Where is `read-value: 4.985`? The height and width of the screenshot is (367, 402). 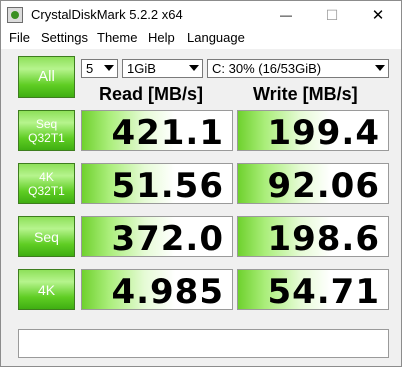 read-value: 4.985 is located at coordinates (167, 292).